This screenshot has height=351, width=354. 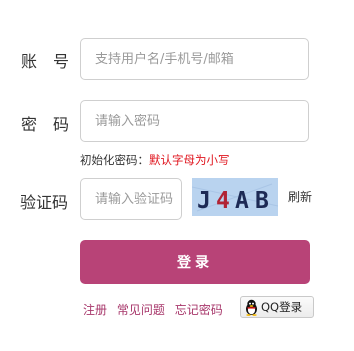 What do you see at coordinates (45, 124) in the screenshot?
I see `password-label: 密 码` at bounding box center [45, 124].